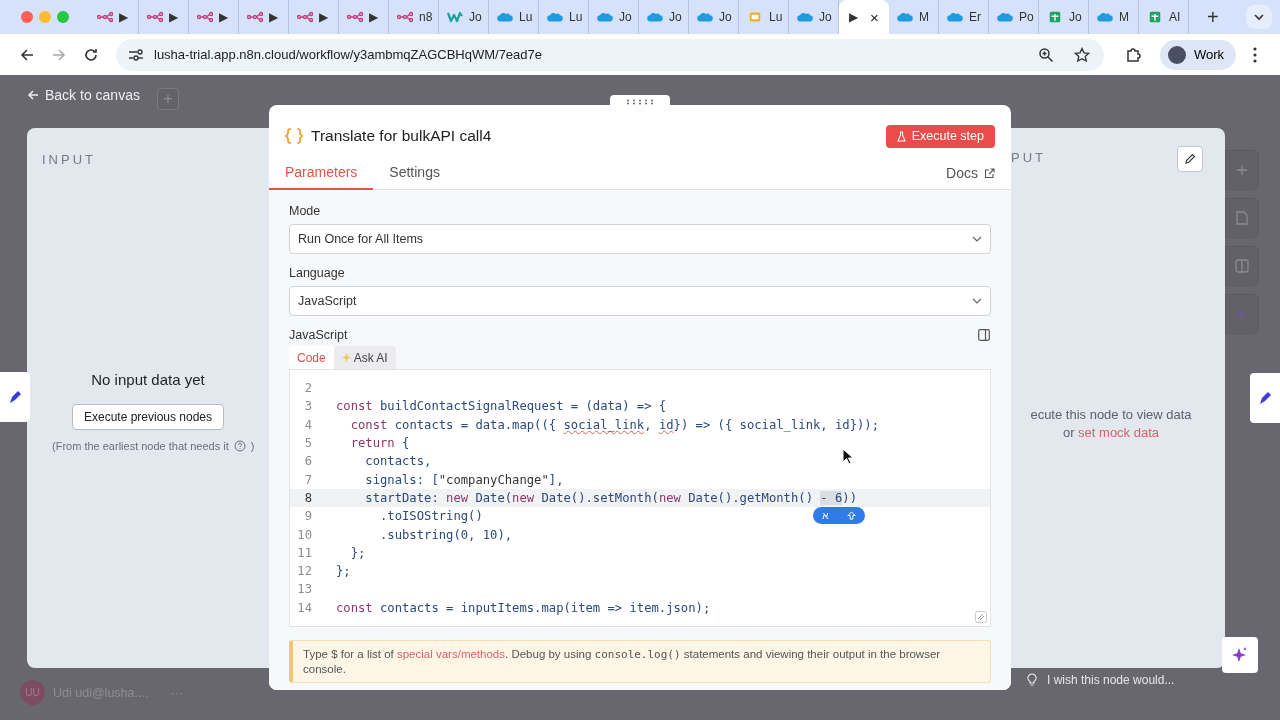 The width and height of the screenshot is (1280, 720). I want to click on line-number: 5, so click(308, 443).